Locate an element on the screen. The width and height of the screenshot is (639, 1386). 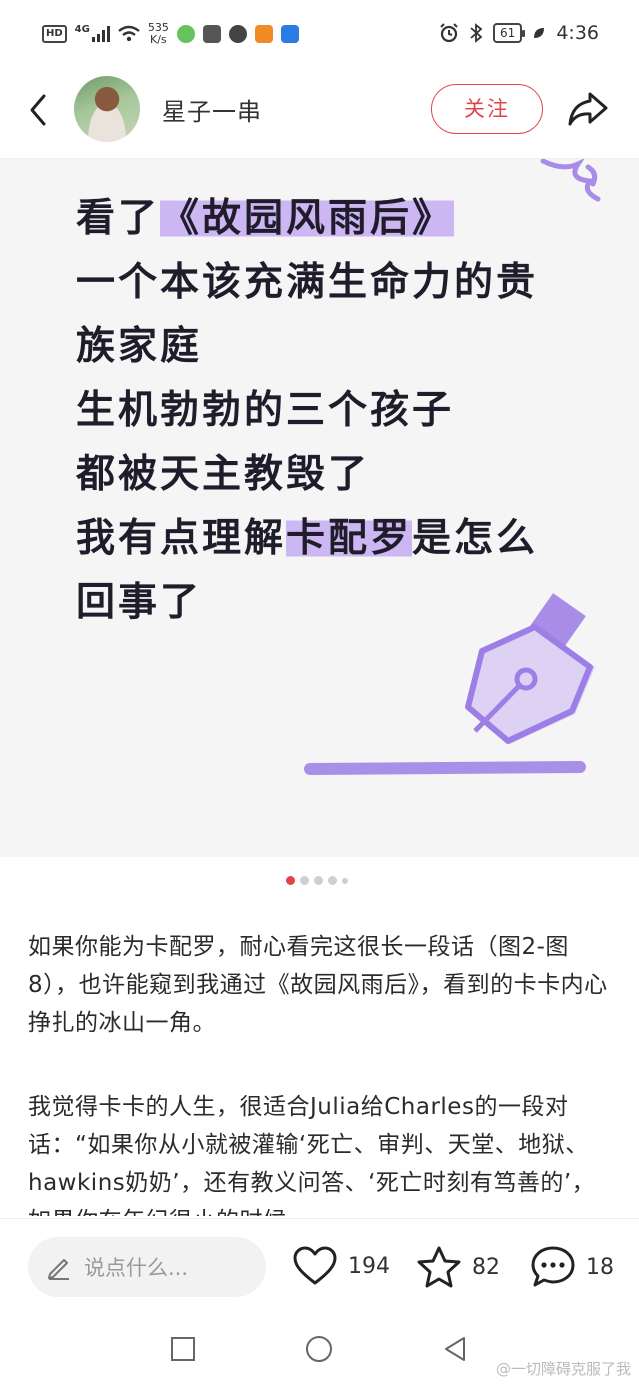
signal-icon is located at coordinates (100, 34).